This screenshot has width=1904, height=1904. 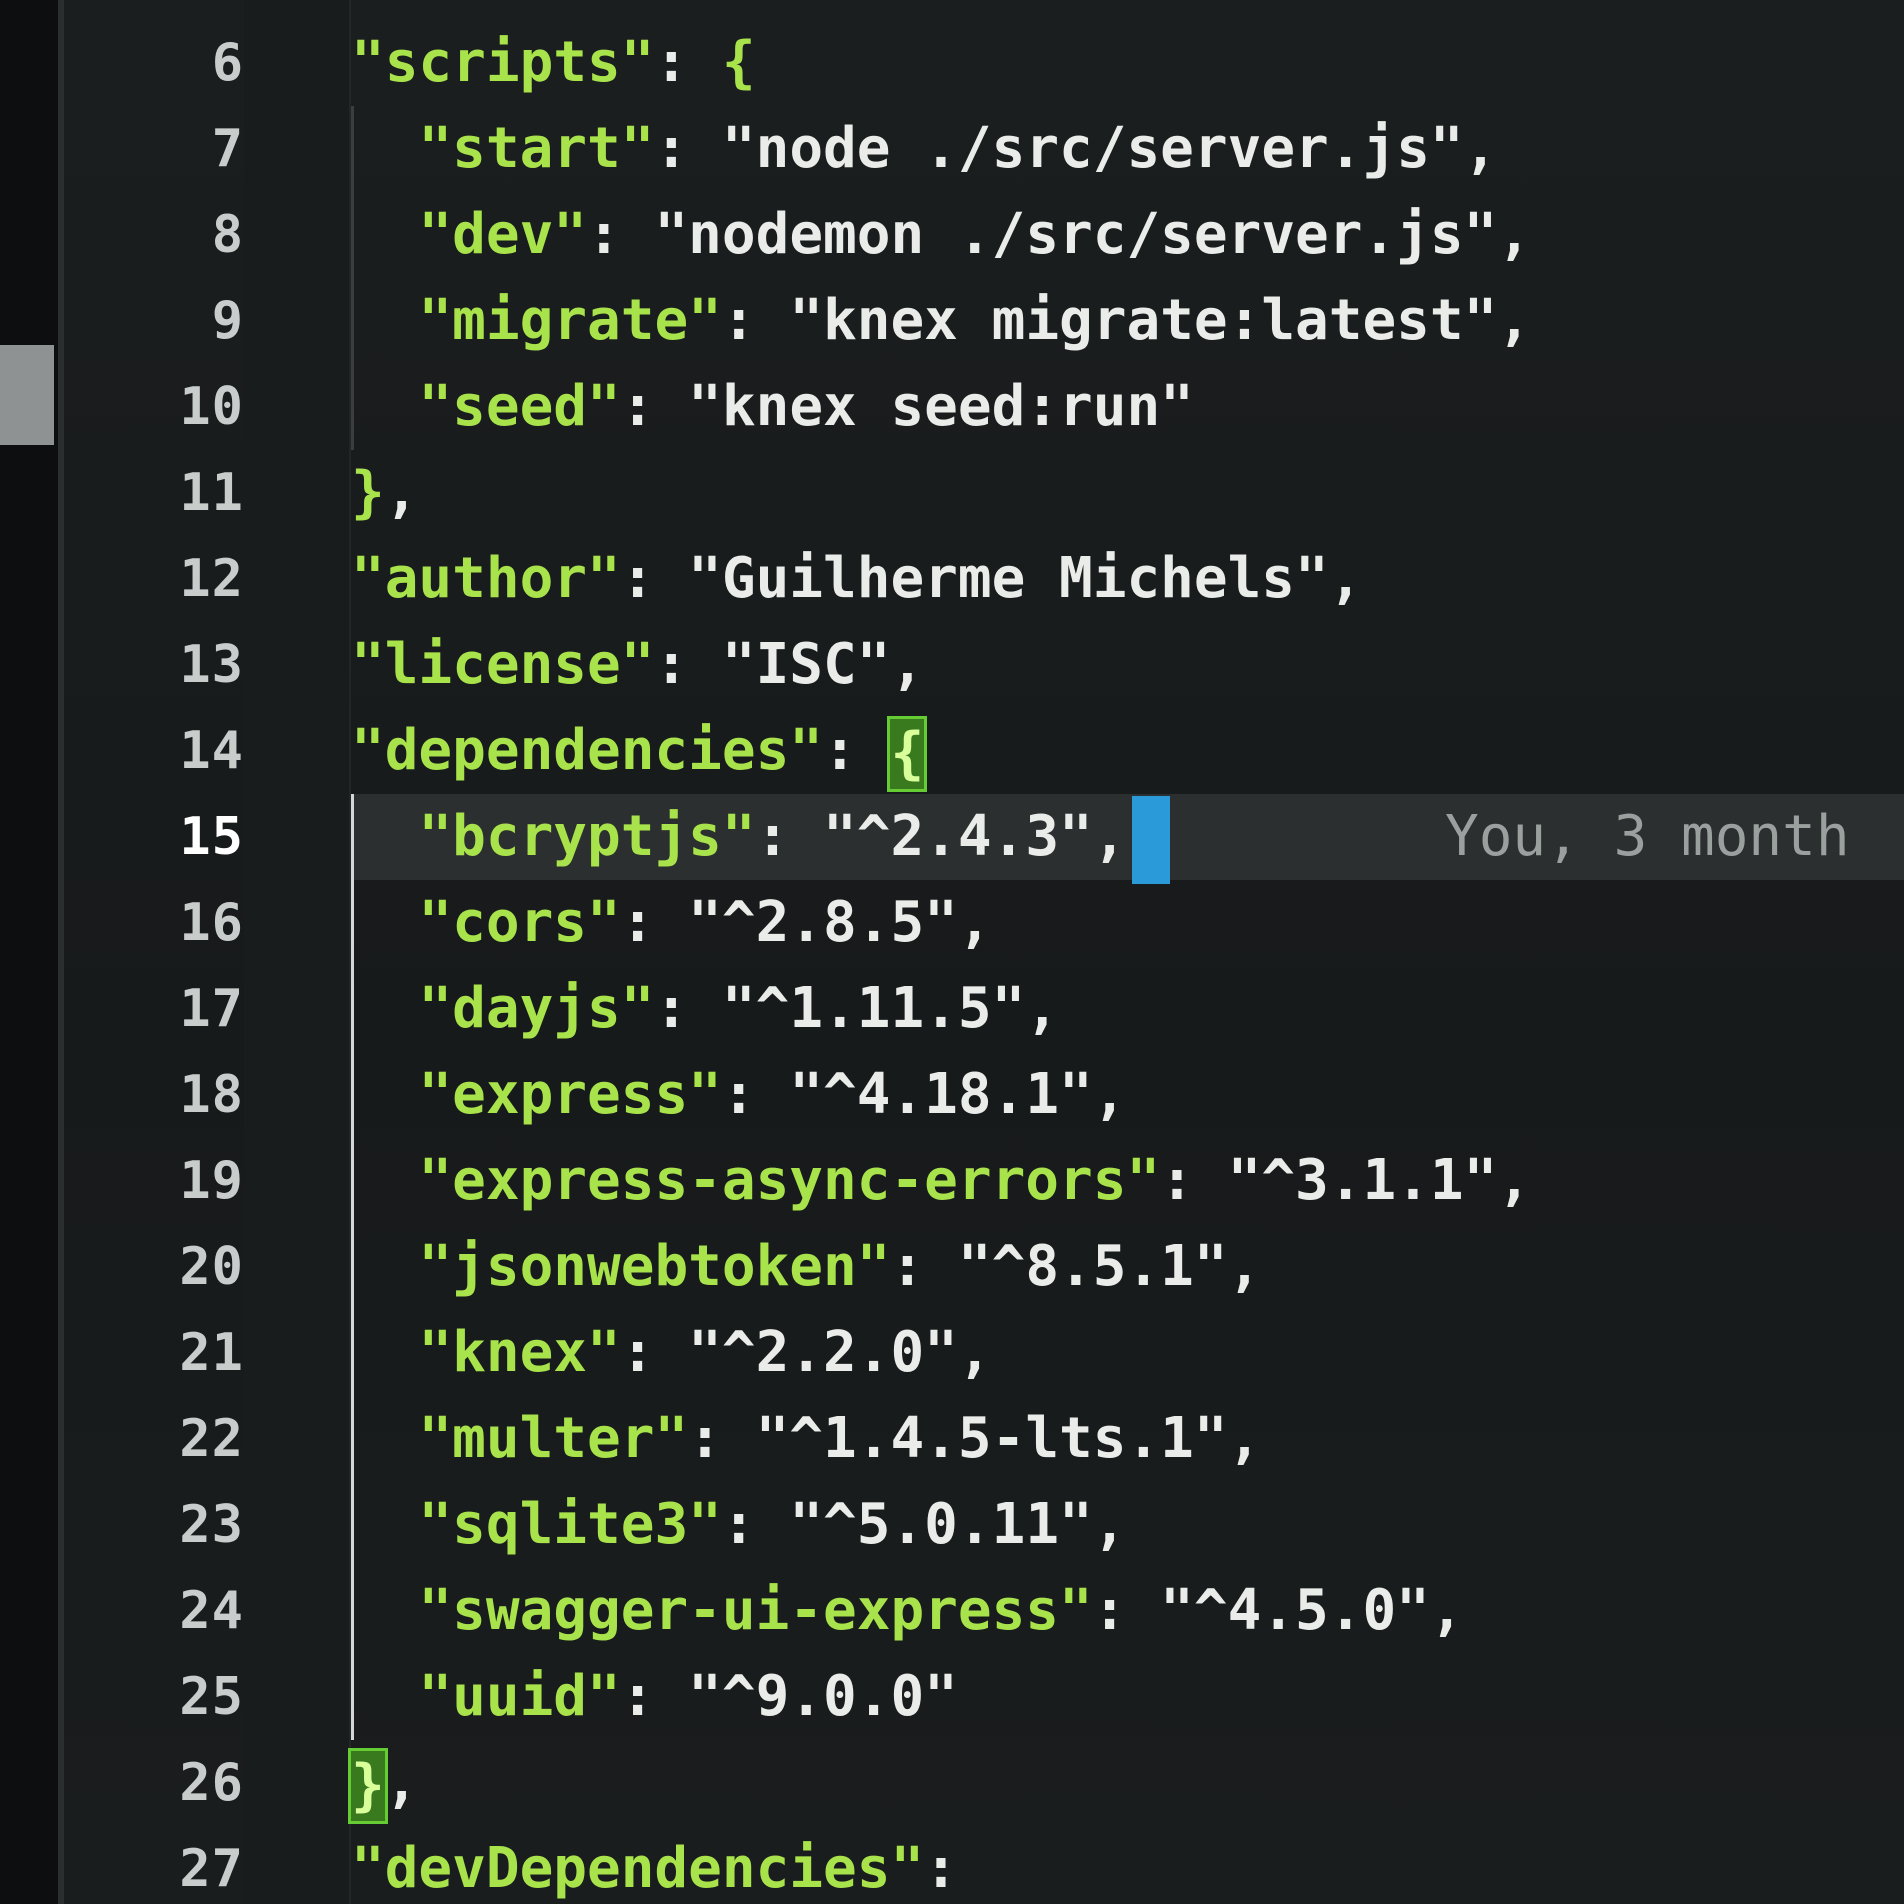 What do you see at coordinates (211, 1353) in the screenshot?
I see `line-number: 21` at bounding box center [211, 1353].